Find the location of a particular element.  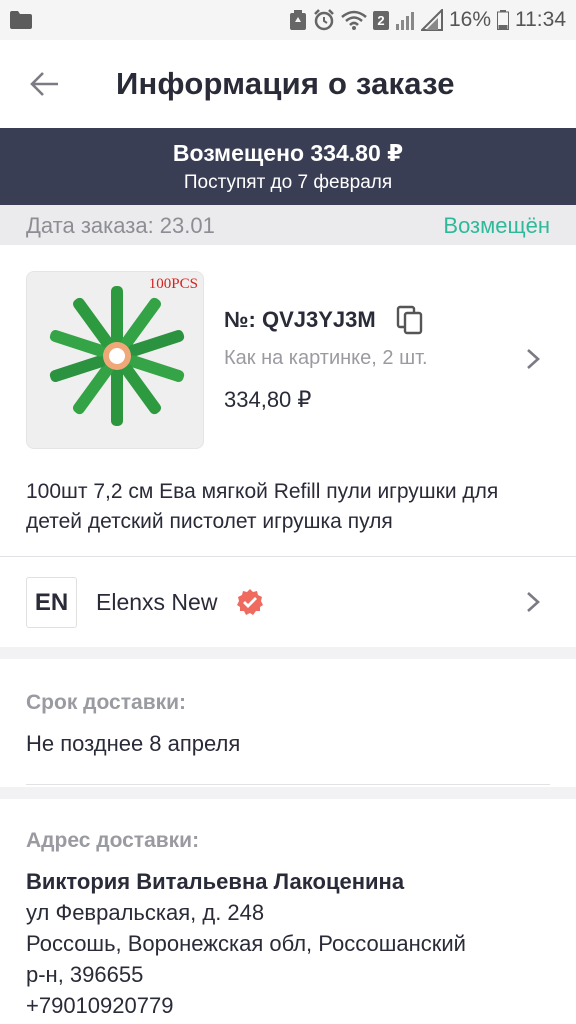

seller-name: Elenxs New is located at coordinates (157, 602).